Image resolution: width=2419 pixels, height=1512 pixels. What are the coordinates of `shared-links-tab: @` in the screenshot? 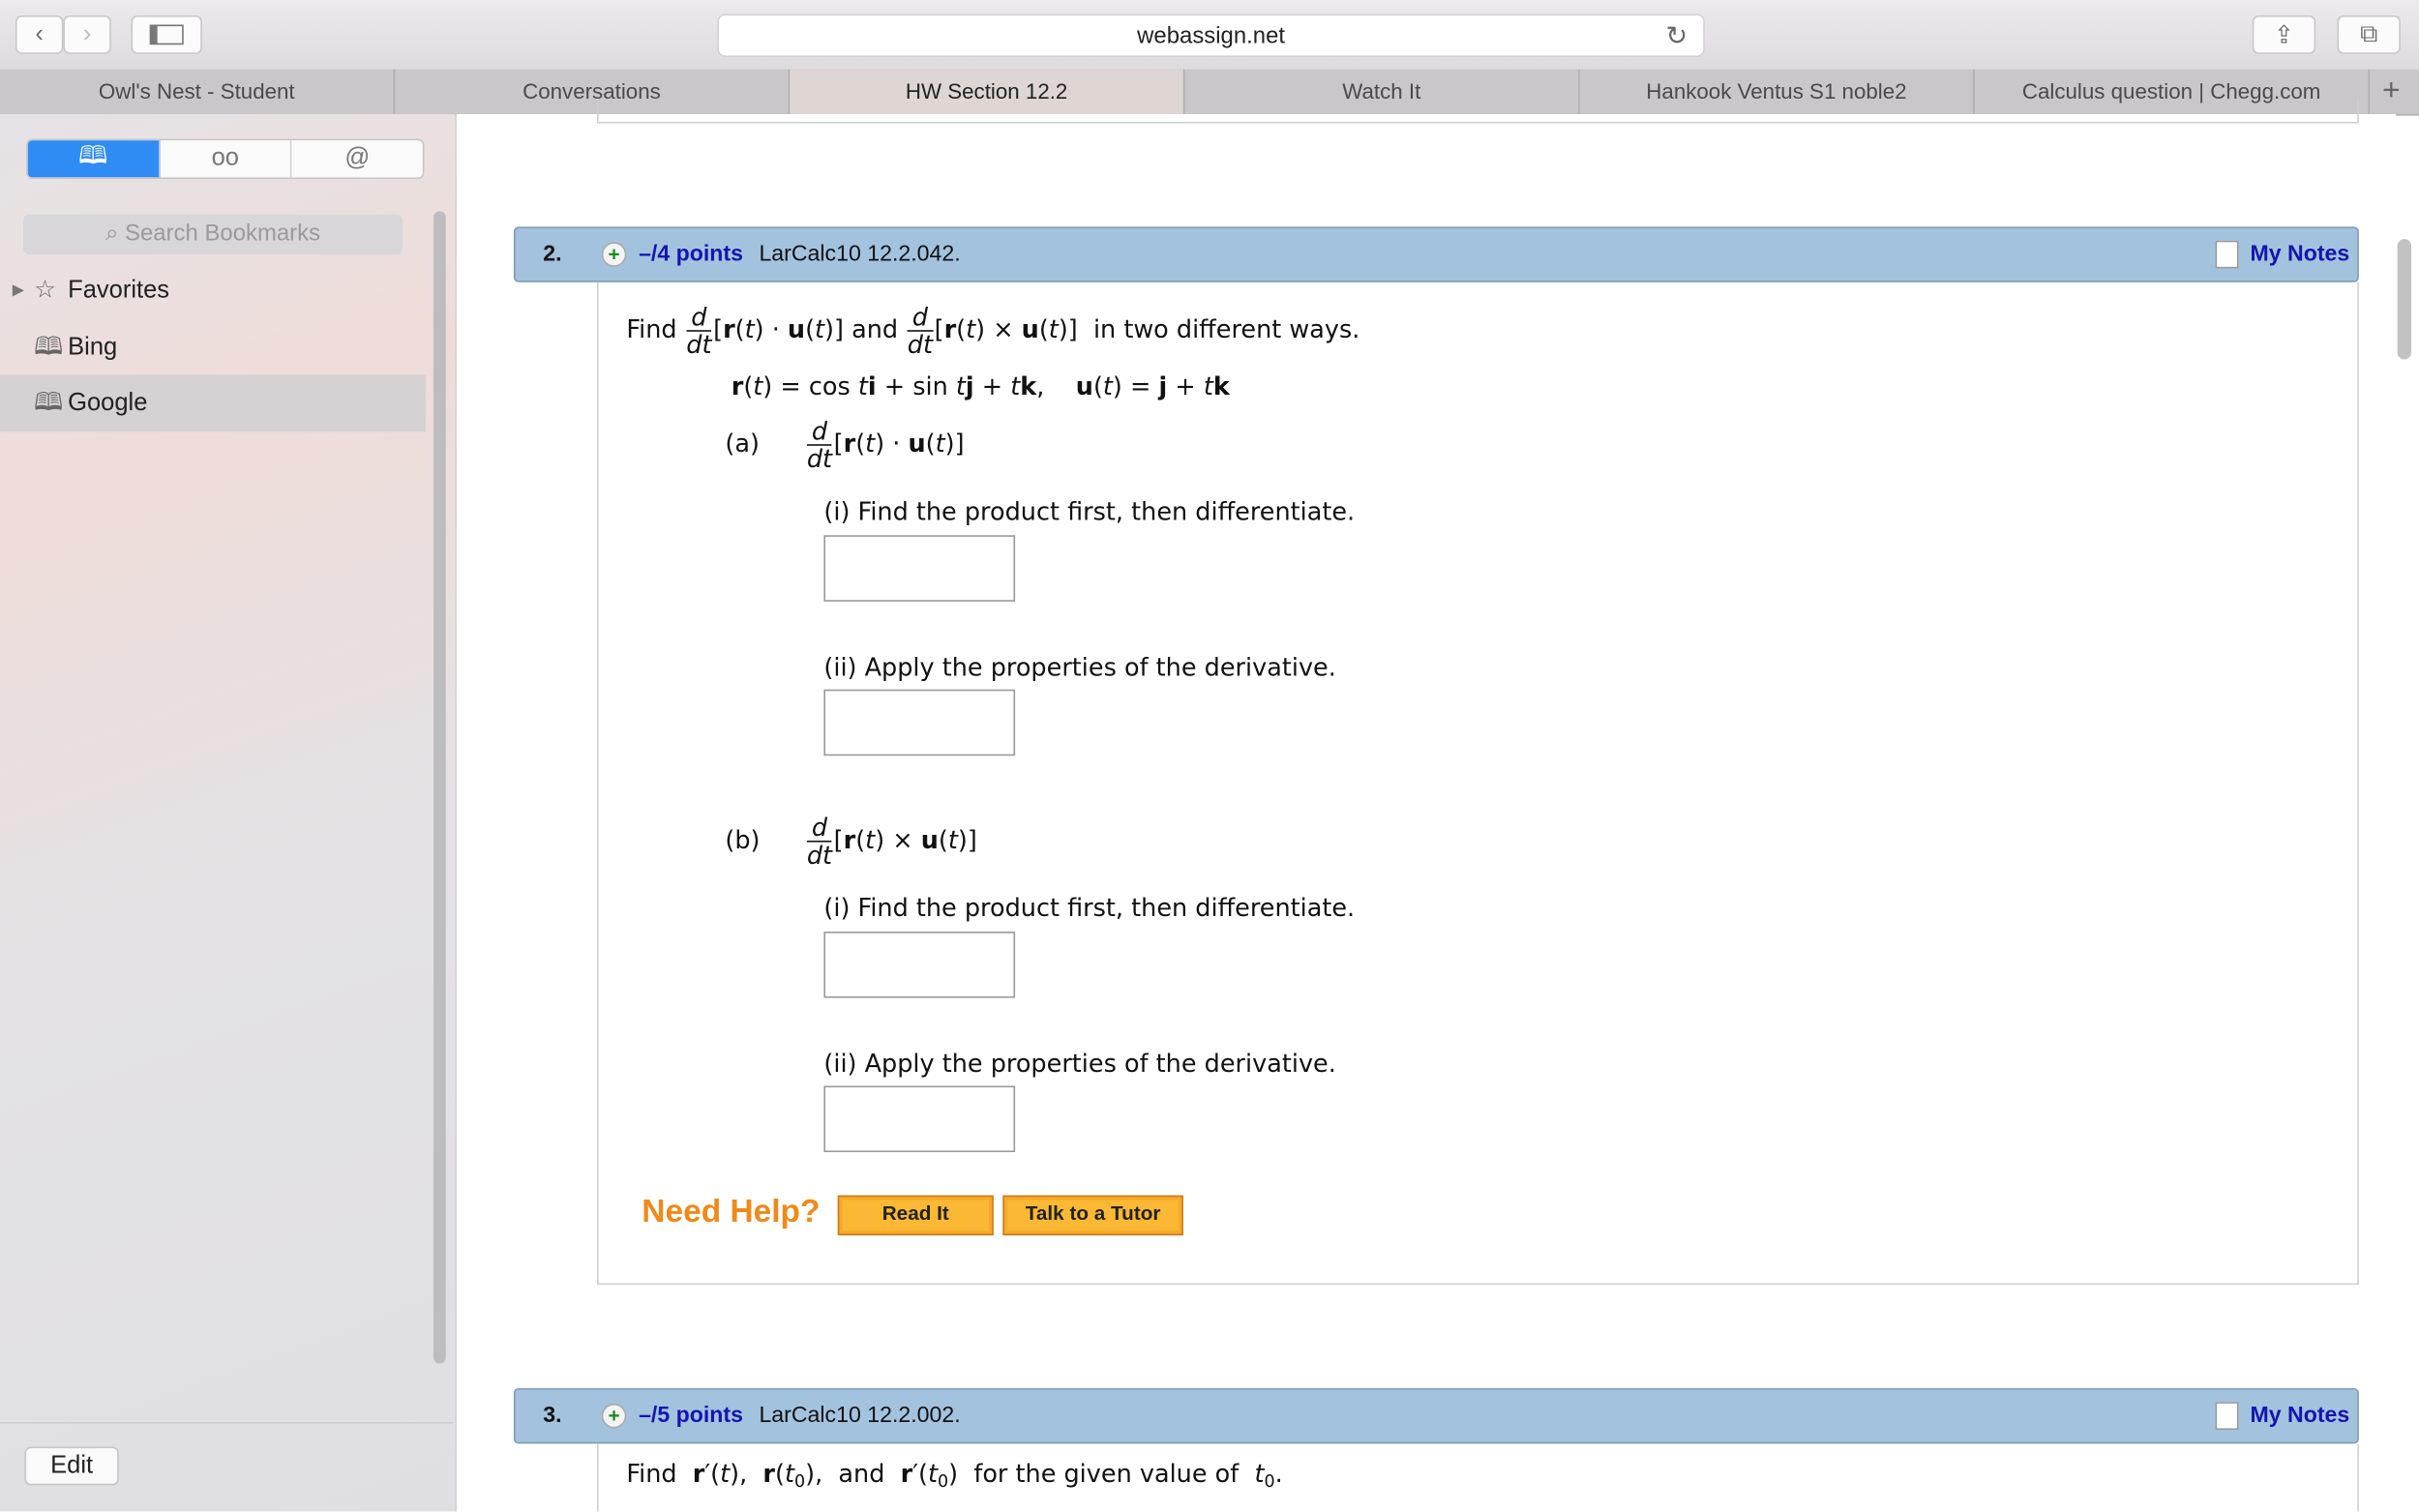 It's located at (358, 159).